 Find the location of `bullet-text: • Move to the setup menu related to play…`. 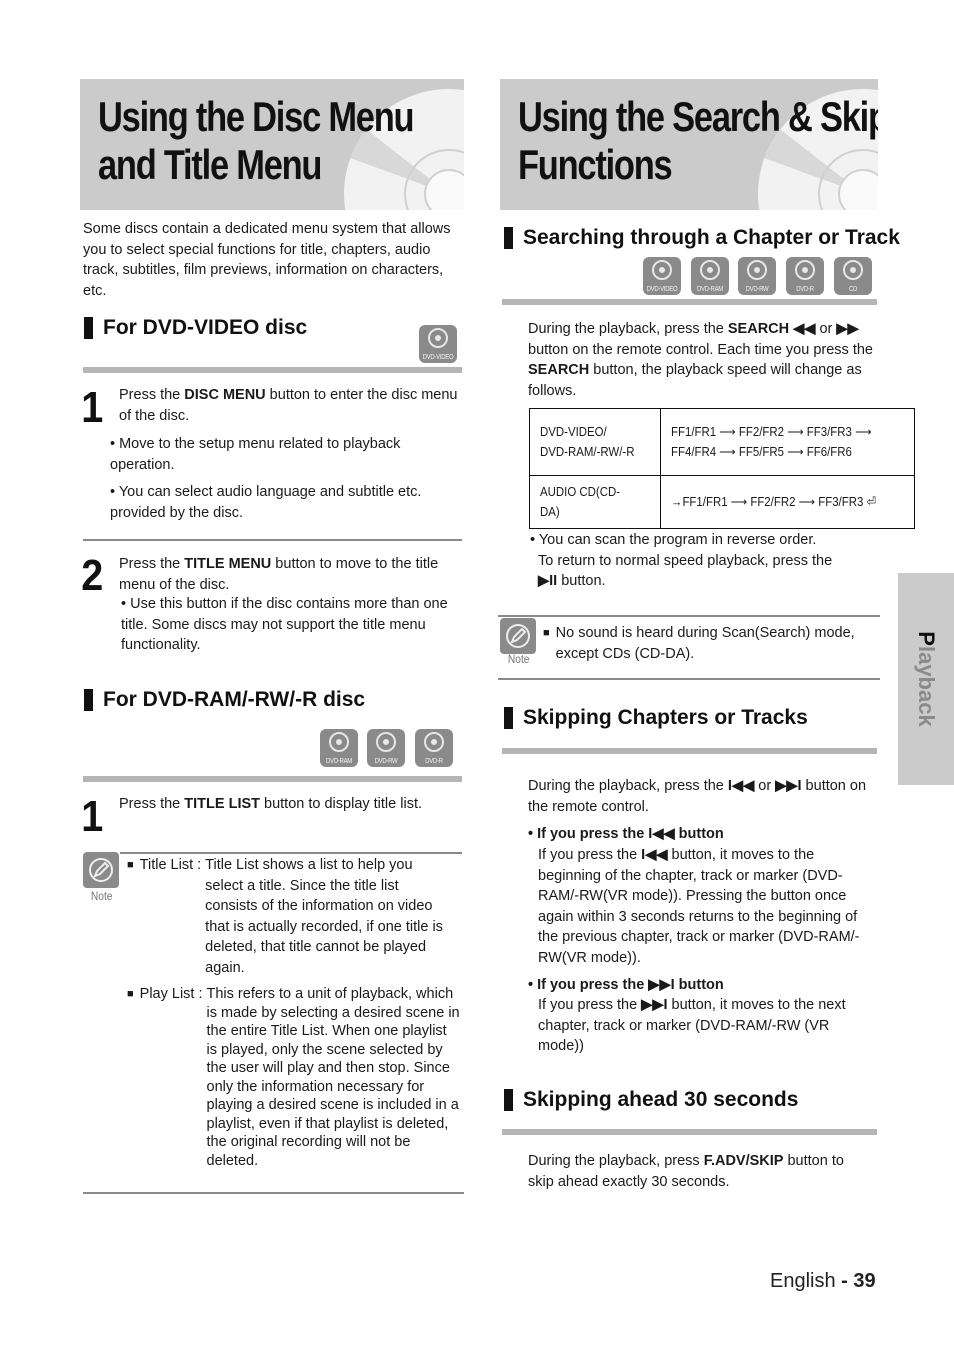

bullet-text: • Move to the setup menu related to play… is located at coordinates (255, 454).